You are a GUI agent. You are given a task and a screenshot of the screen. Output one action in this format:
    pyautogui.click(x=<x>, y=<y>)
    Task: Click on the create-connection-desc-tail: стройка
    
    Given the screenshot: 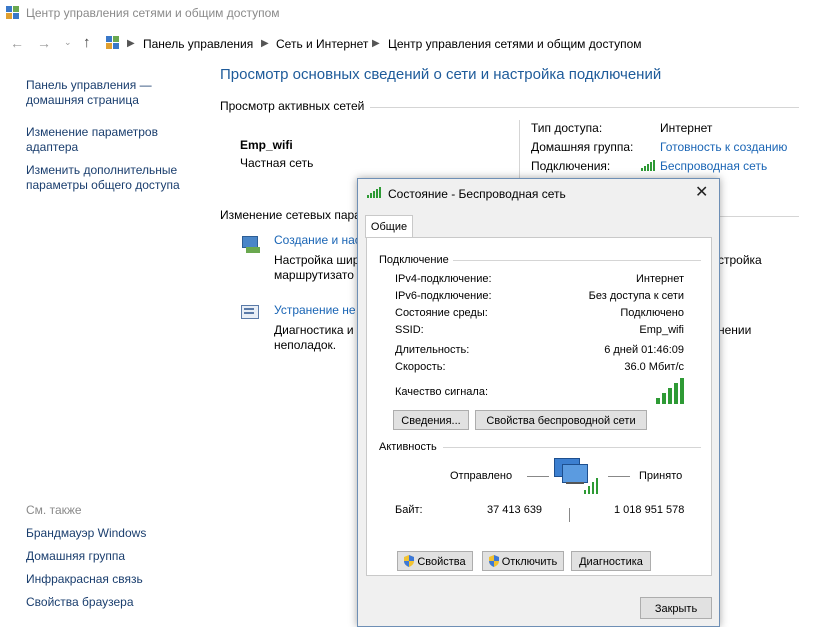 What is the action you would take?
    pyautogui.click(x=740, y=260)
    